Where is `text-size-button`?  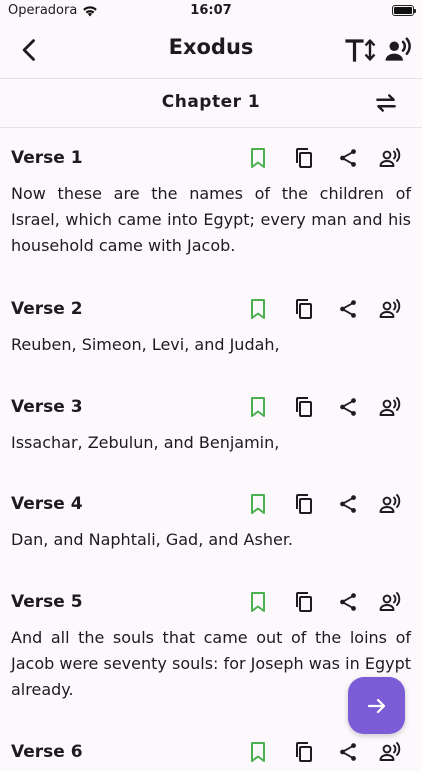 text-size-button is located at coordinates (361, 50).